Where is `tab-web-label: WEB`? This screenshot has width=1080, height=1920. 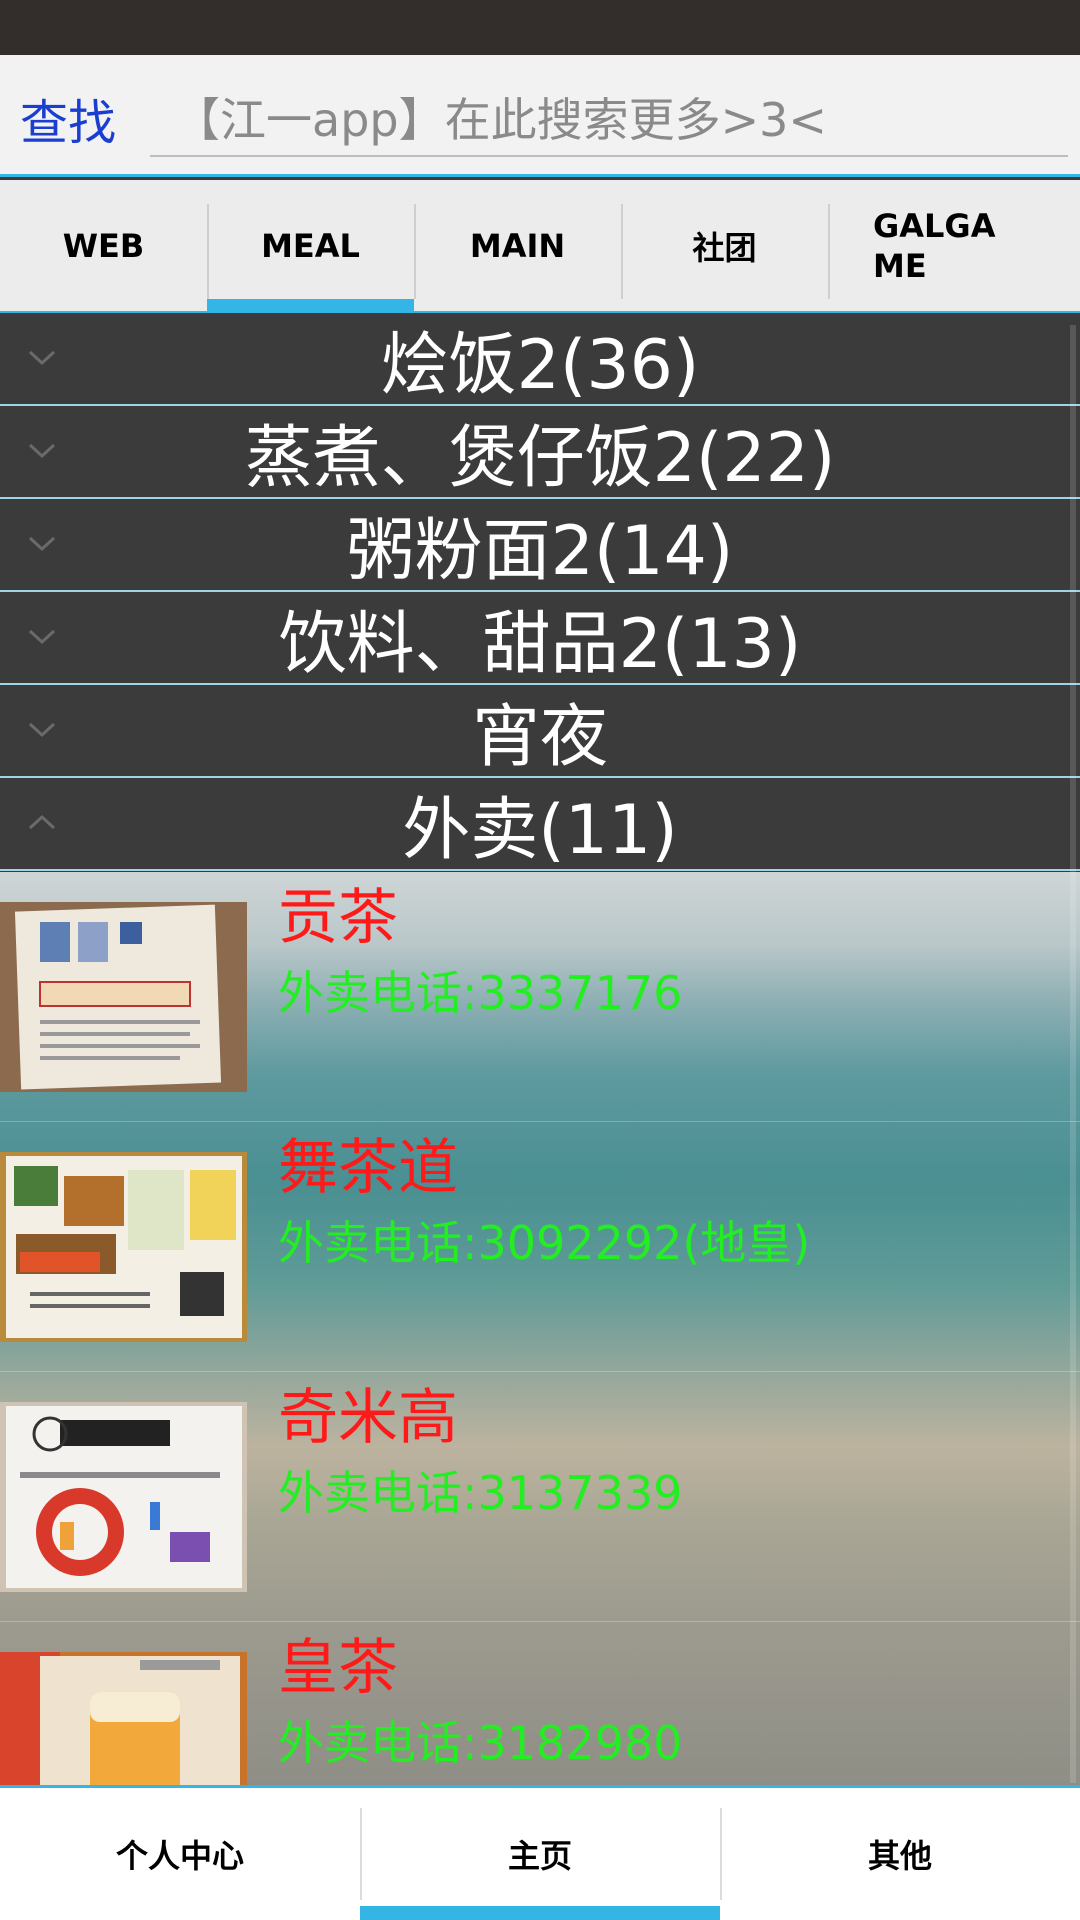 tab-web-label: WEB is located at coordinates (103, 245).